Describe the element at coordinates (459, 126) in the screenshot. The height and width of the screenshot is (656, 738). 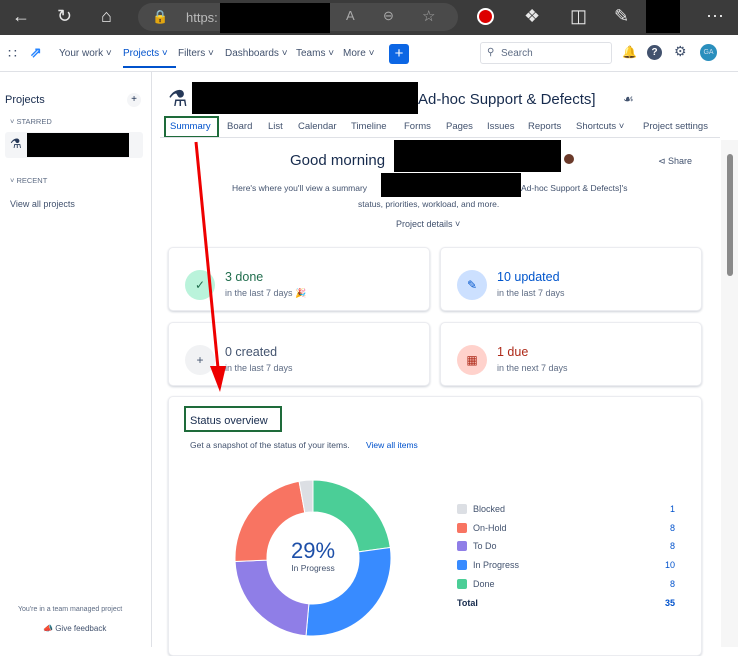
I see `tab-pages: Pages` at that location.